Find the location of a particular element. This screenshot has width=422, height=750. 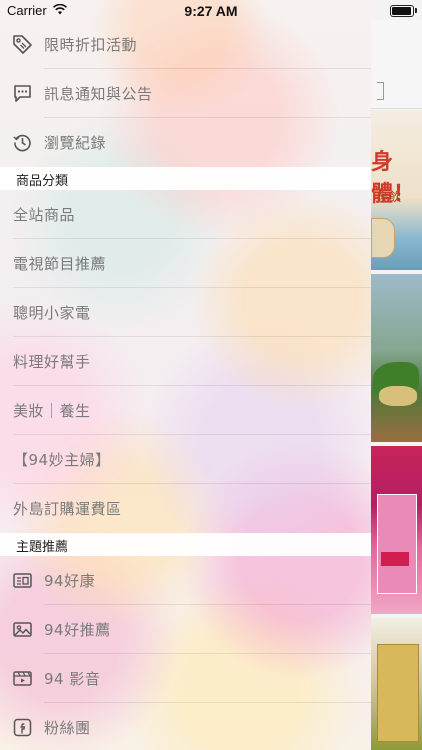

background-banner-product is located at coordinates (396, 684).